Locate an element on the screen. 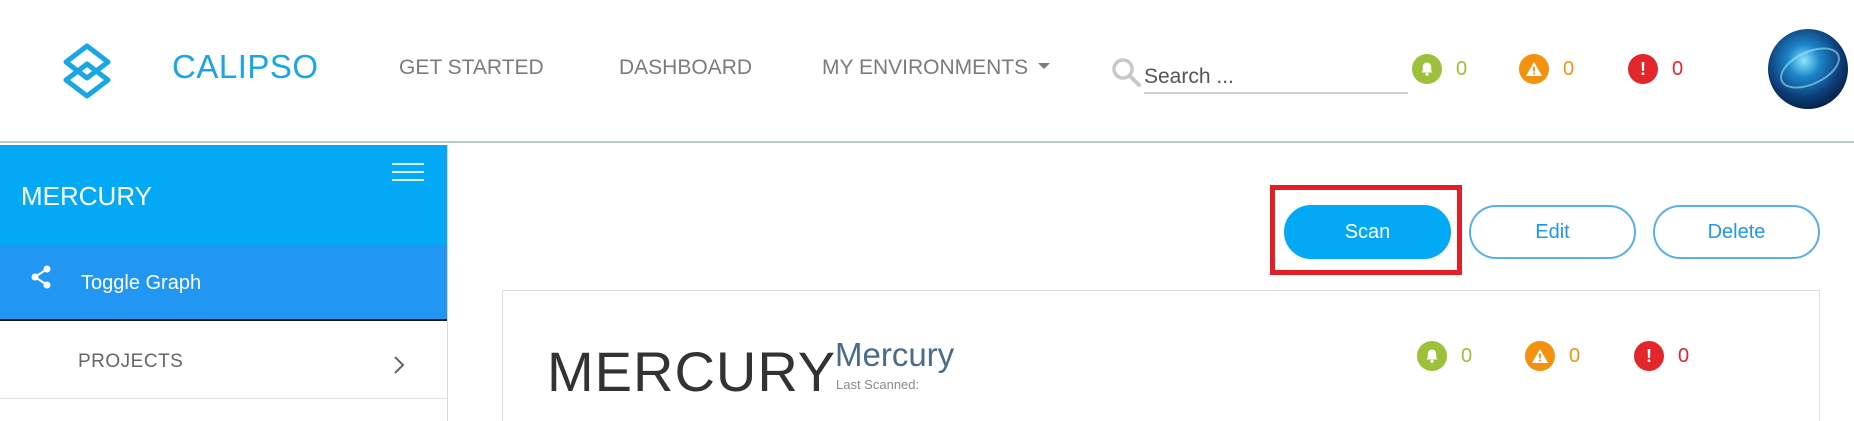  environment-subtitle: Mercury is located at coordinates (895, 354).